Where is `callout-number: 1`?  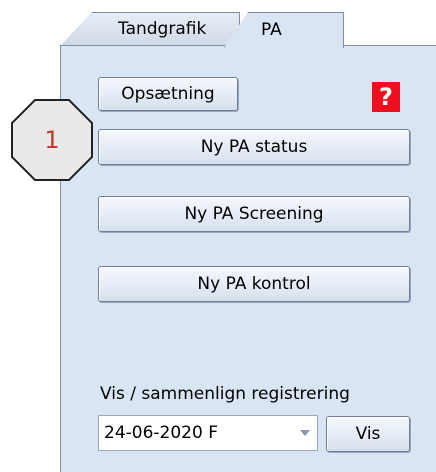 callout-number: 1 is located at coordinates (52, 140).